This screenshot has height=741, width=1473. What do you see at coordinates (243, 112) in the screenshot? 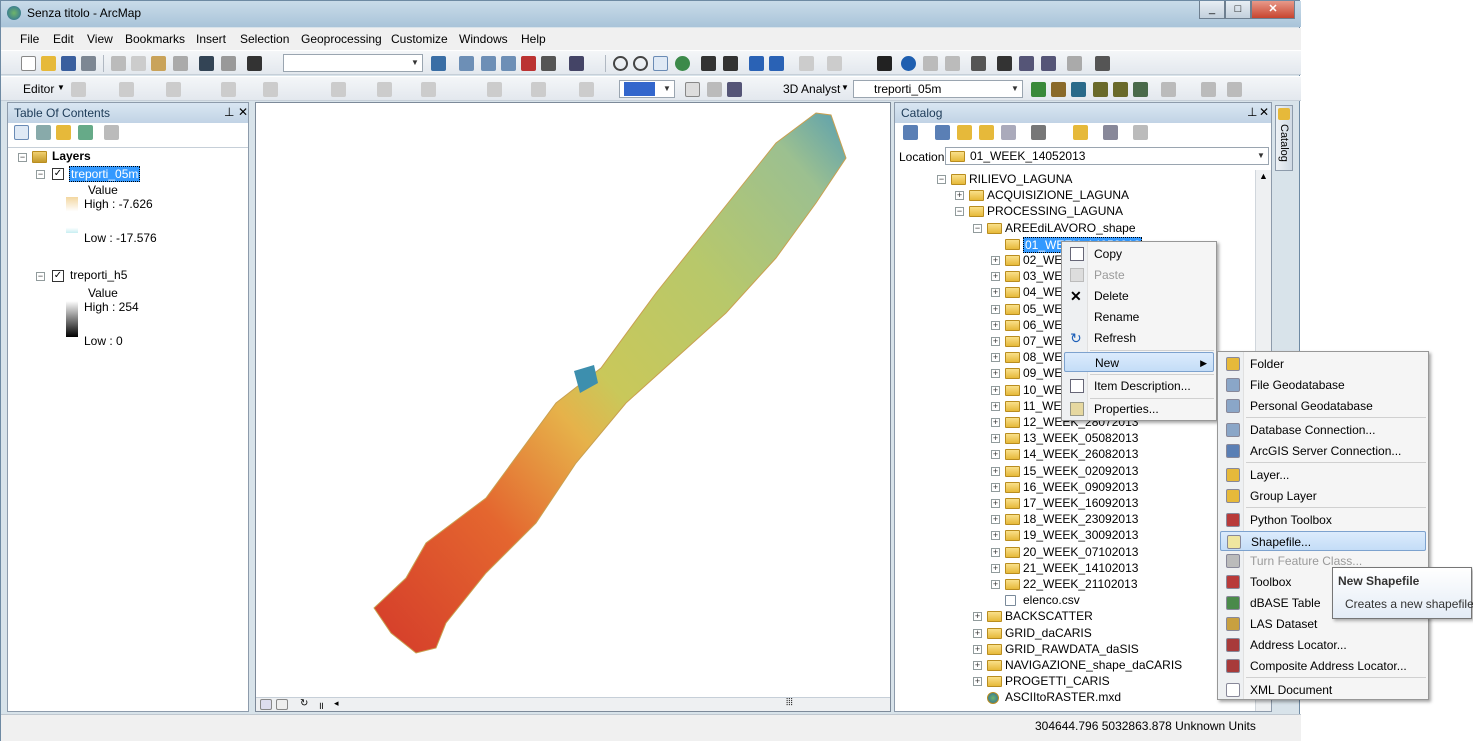
I see `close-icon: ✕` at bounding box center [243, 112].